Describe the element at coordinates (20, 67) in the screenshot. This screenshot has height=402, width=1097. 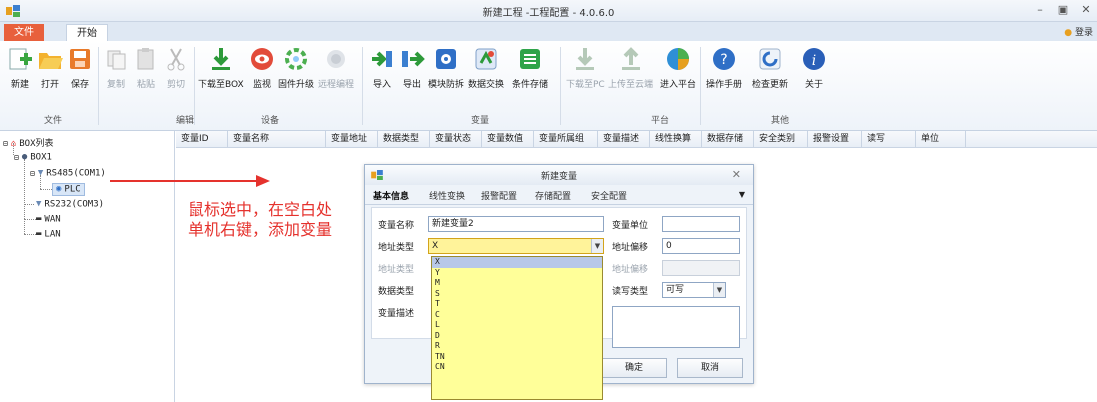
I see `new-button: 新建` at that location.